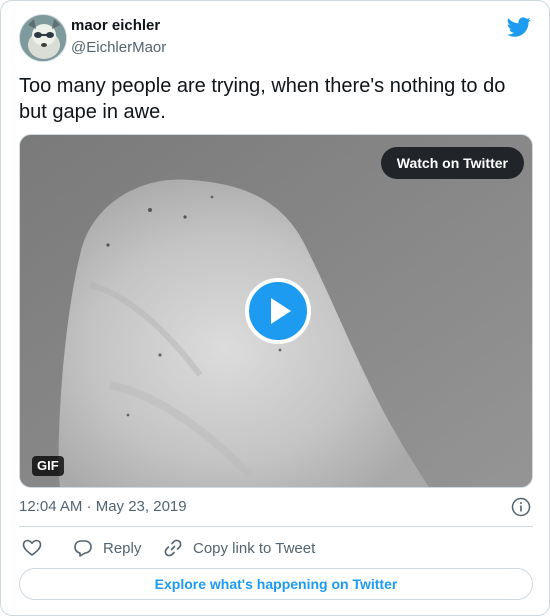 Image resolution: width=550 pixels, height=616 pixels. I want to click on explore-twitter-button: Explore what's happening on Twitter, so click(276, 584).